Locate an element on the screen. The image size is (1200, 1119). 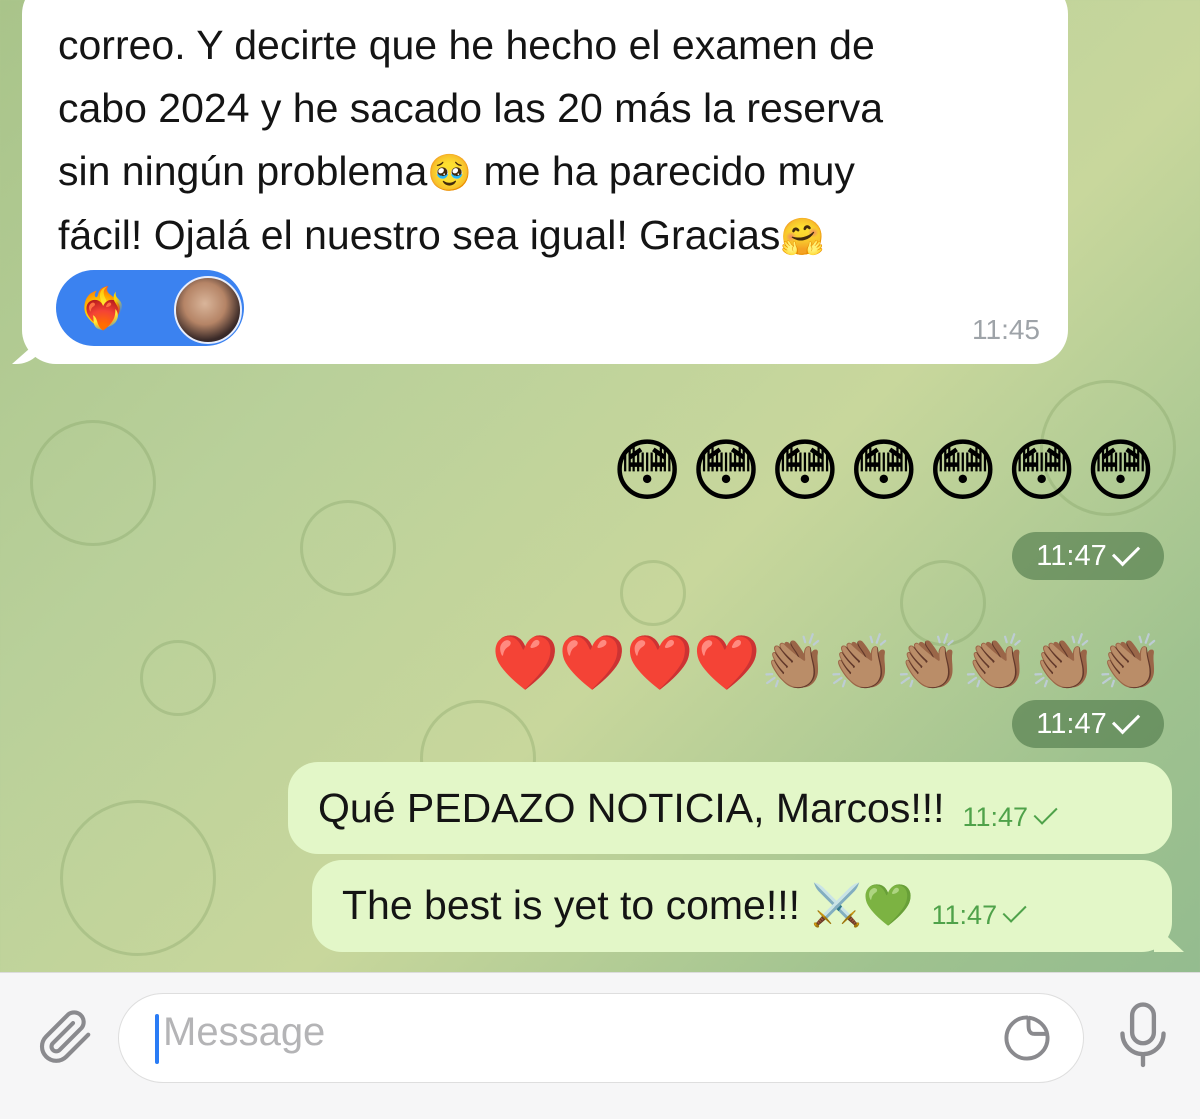
message-composer: Message is located at coordinates (600, 1045).